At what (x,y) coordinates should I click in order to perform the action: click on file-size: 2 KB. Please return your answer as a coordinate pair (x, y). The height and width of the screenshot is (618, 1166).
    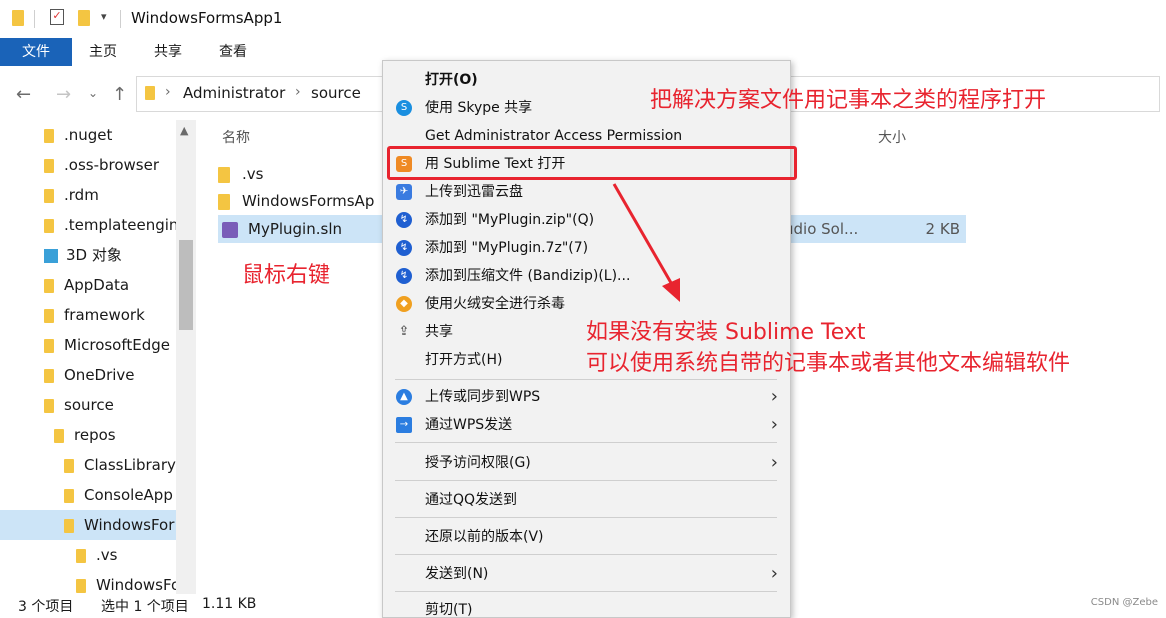
    Looking at the image, I should click on (942, 229).